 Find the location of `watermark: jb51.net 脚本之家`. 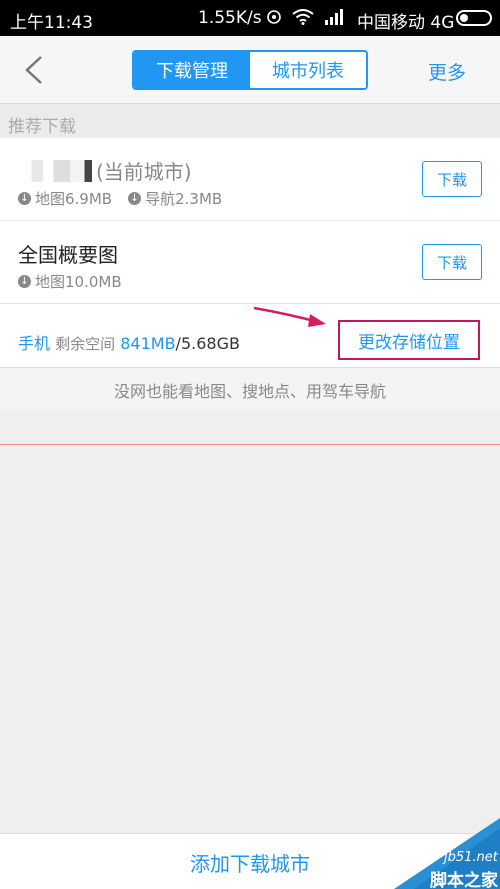

watermark: jb51.net 脚本之家 is located at coordinates (447, 853).